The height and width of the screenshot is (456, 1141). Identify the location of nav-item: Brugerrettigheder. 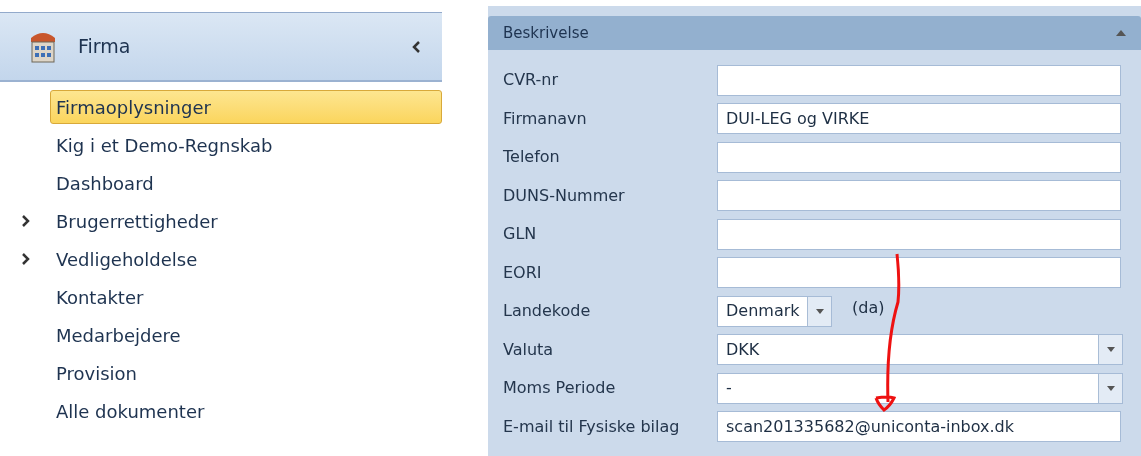
(246, 221).